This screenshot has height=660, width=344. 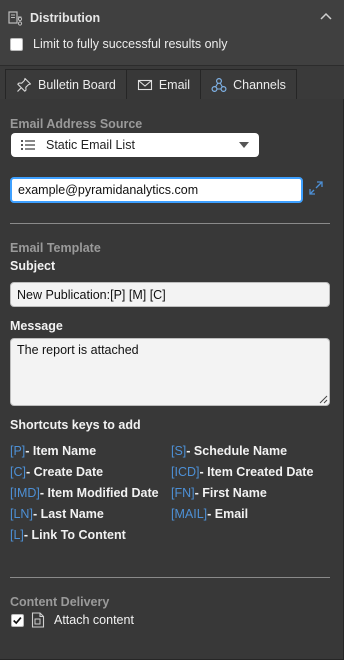 I want to click on tab-bulletin-board: Bulletin Board, so click(x=66, y=84).